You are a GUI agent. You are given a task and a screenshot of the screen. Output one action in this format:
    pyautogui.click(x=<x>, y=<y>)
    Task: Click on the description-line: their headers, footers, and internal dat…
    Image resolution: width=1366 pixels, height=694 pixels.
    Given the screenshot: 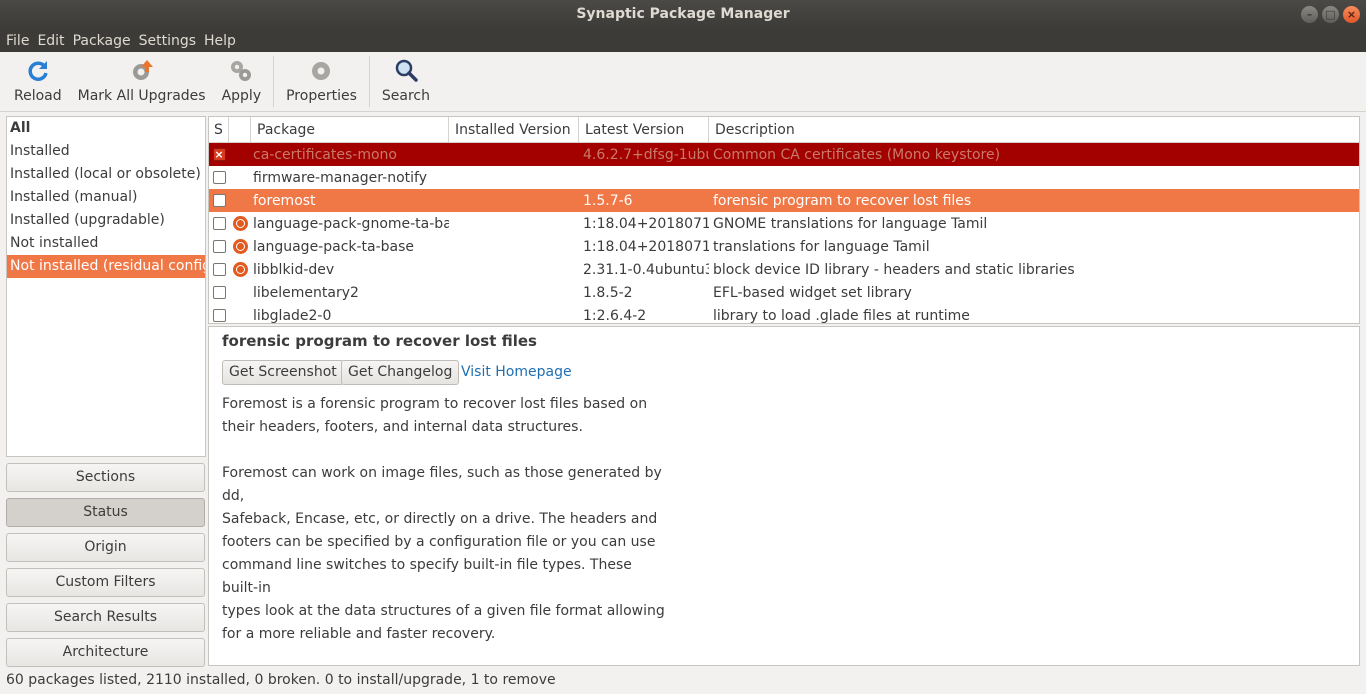 What is the action you would take?
    pyautogui.click(x=402, y=427)
    